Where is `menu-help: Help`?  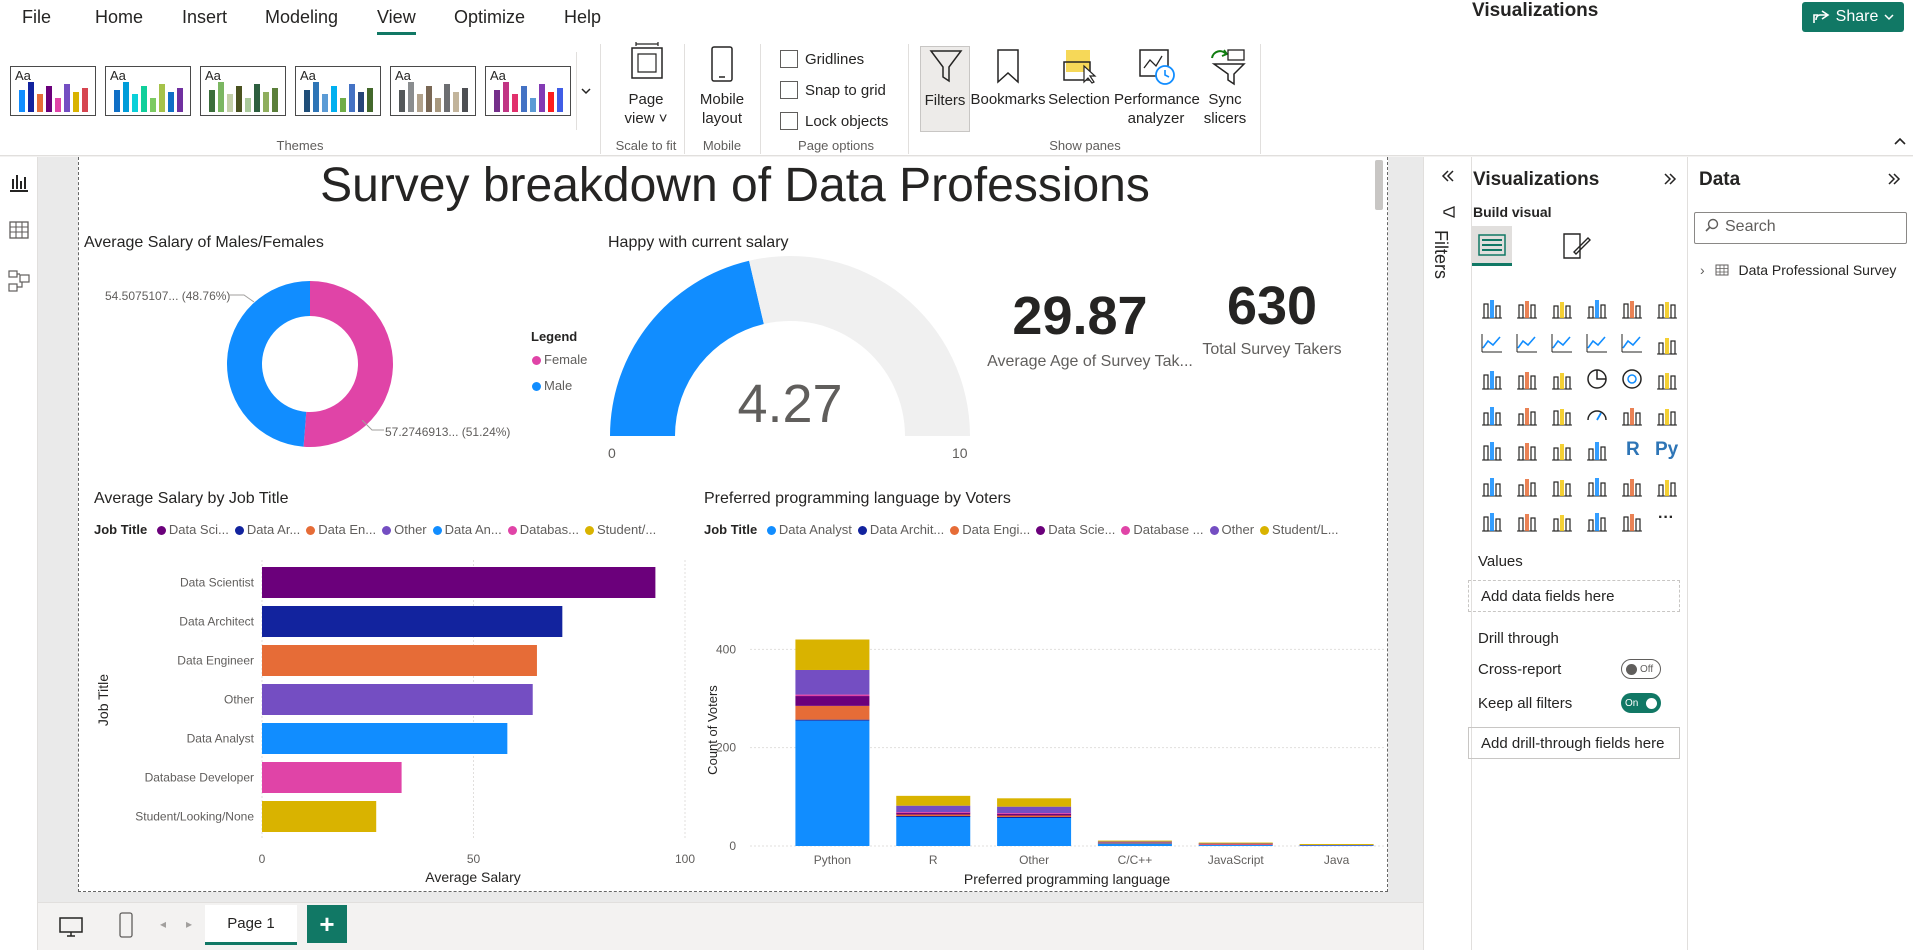 menu-help: Help is located at coordinates (582, 17).